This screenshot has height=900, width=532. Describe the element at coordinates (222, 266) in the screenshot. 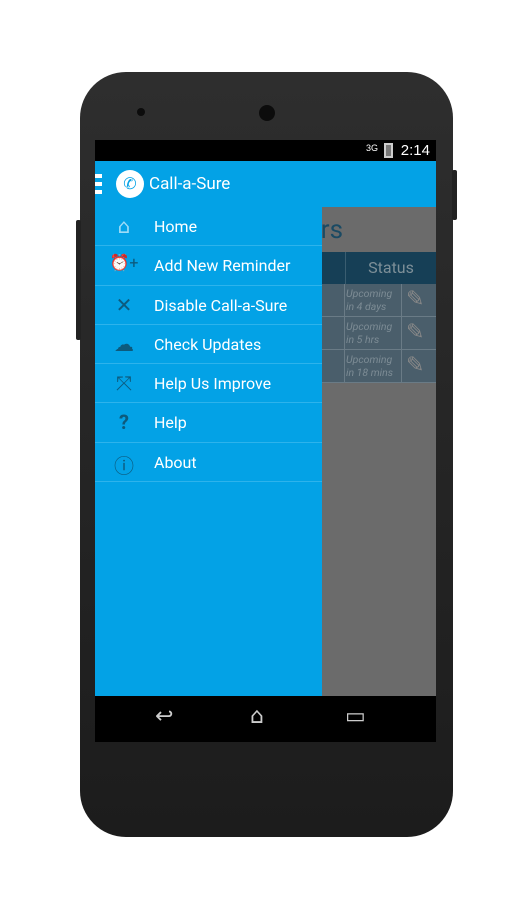

I see `drawer-item-label: Add New Reminder` at that location.